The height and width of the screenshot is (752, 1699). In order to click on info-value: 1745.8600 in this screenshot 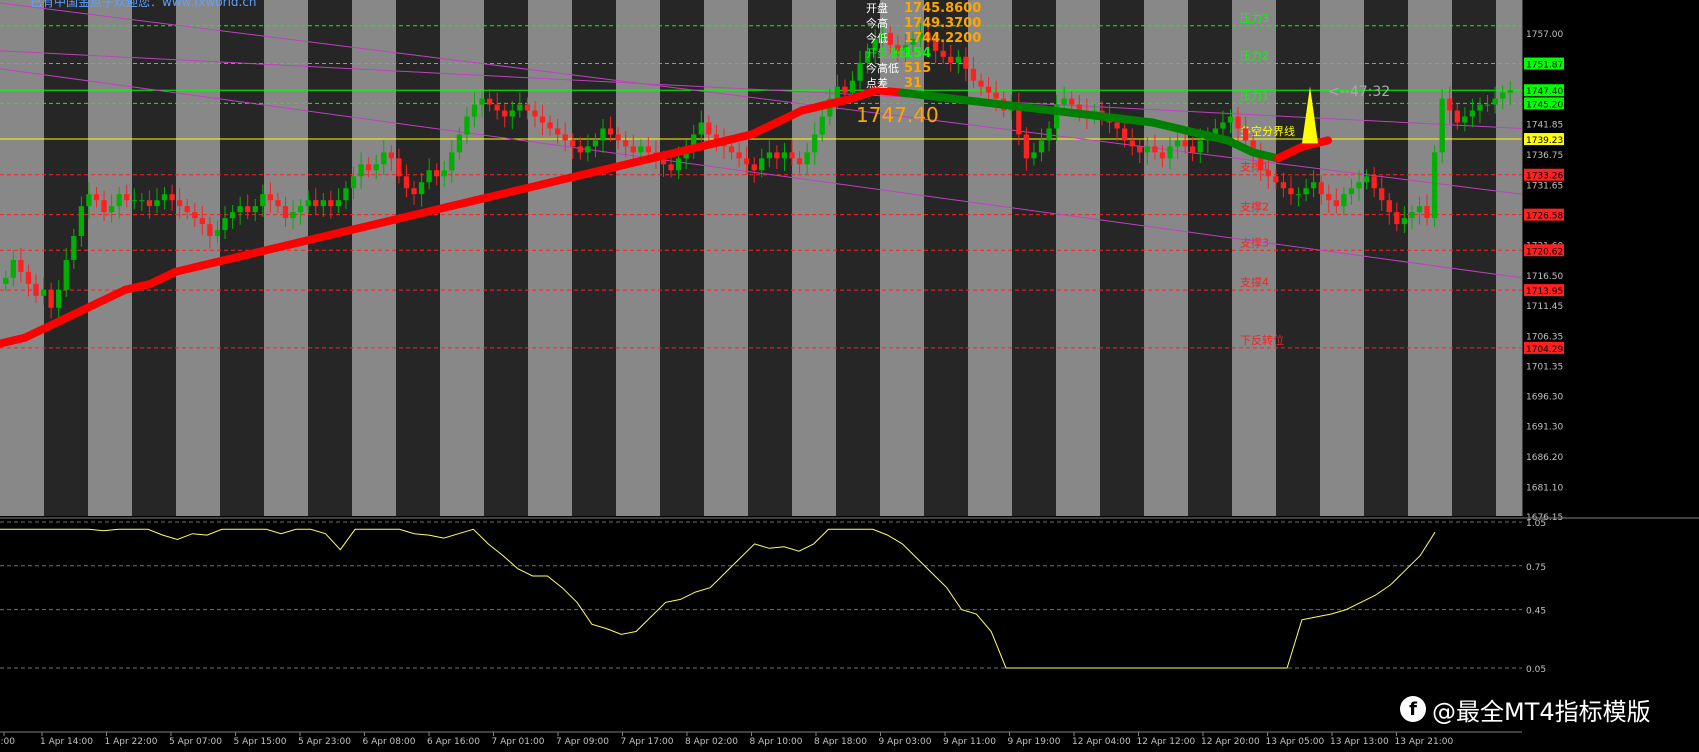, I will do `click(942, 8)`.